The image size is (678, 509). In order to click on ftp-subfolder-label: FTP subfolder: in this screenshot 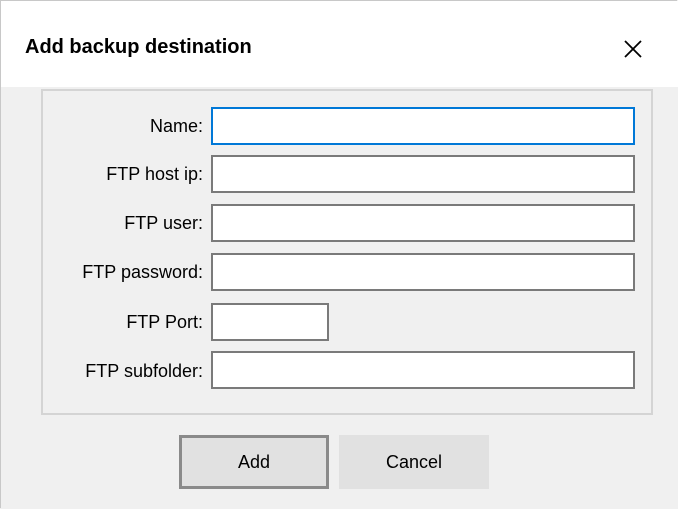, I will do `click(144, 371)`.